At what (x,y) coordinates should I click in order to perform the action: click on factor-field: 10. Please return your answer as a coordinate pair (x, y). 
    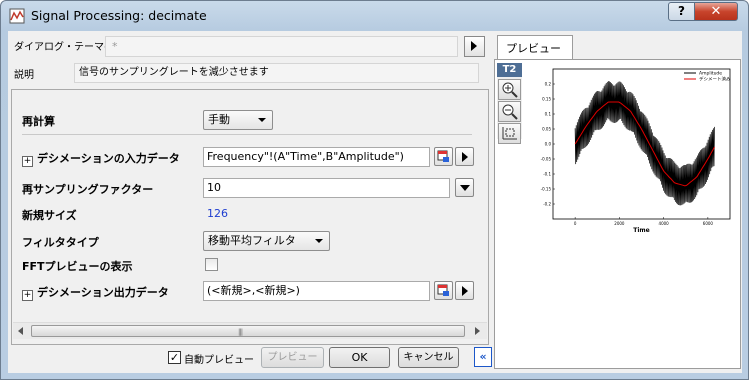
    Looking at the image, I should click on (326, 188).